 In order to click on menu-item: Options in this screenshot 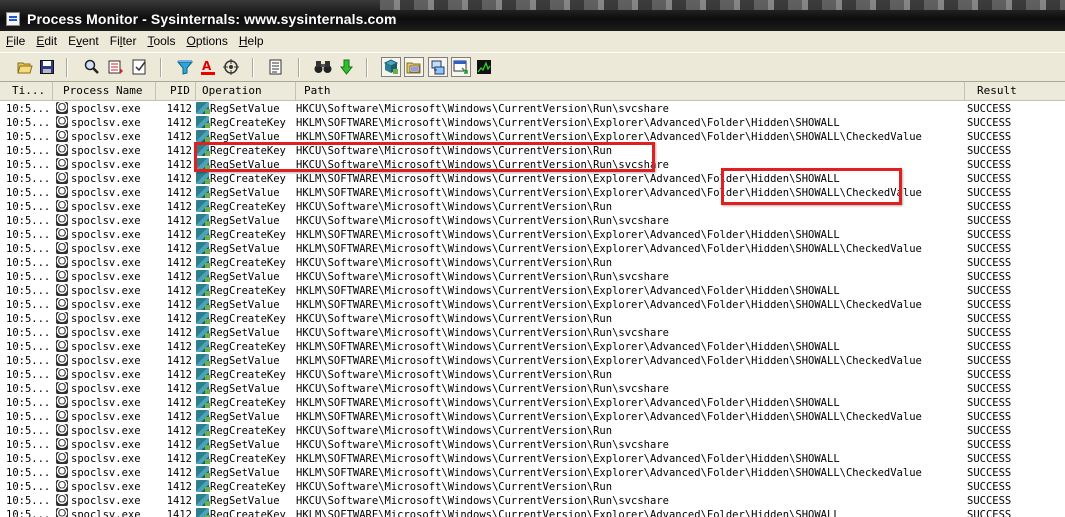, I will do `click(206, 41)`.